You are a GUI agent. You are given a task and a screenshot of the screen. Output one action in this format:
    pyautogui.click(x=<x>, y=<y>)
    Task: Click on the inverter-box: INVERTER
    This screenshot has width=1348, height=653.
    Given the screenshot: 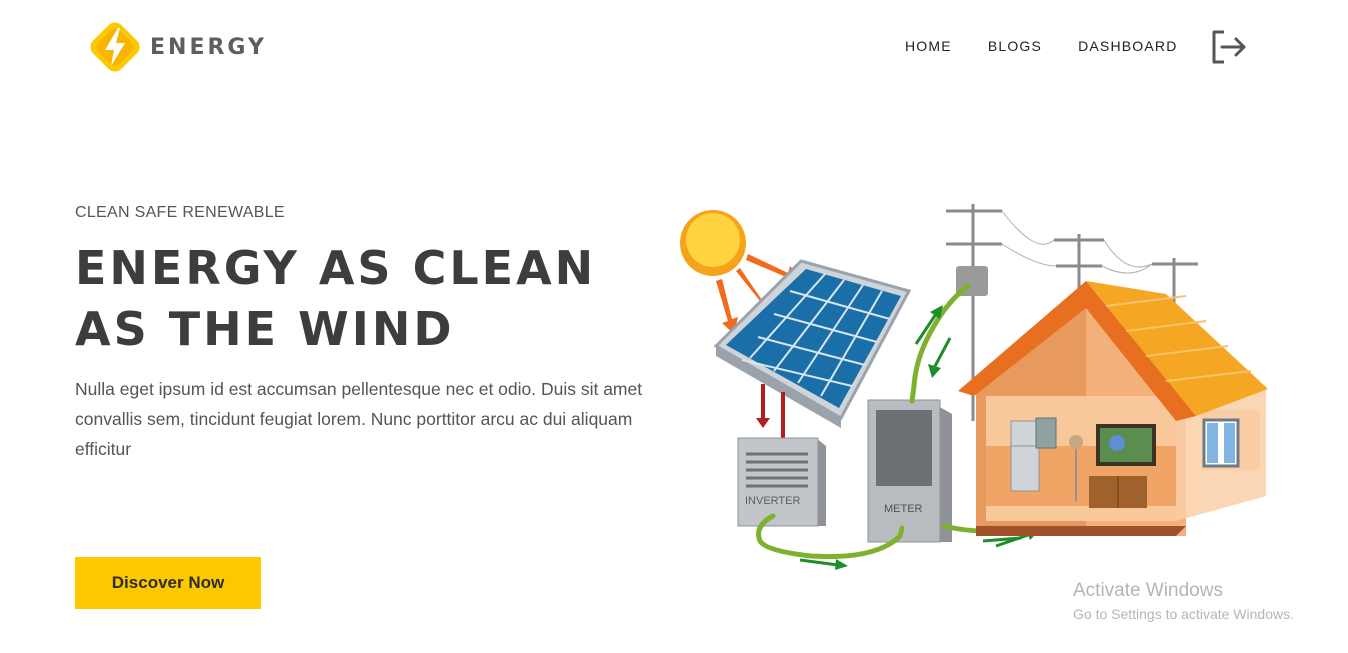 What is the action you would take?
    pyautogui.click(x=781, y=482)
    